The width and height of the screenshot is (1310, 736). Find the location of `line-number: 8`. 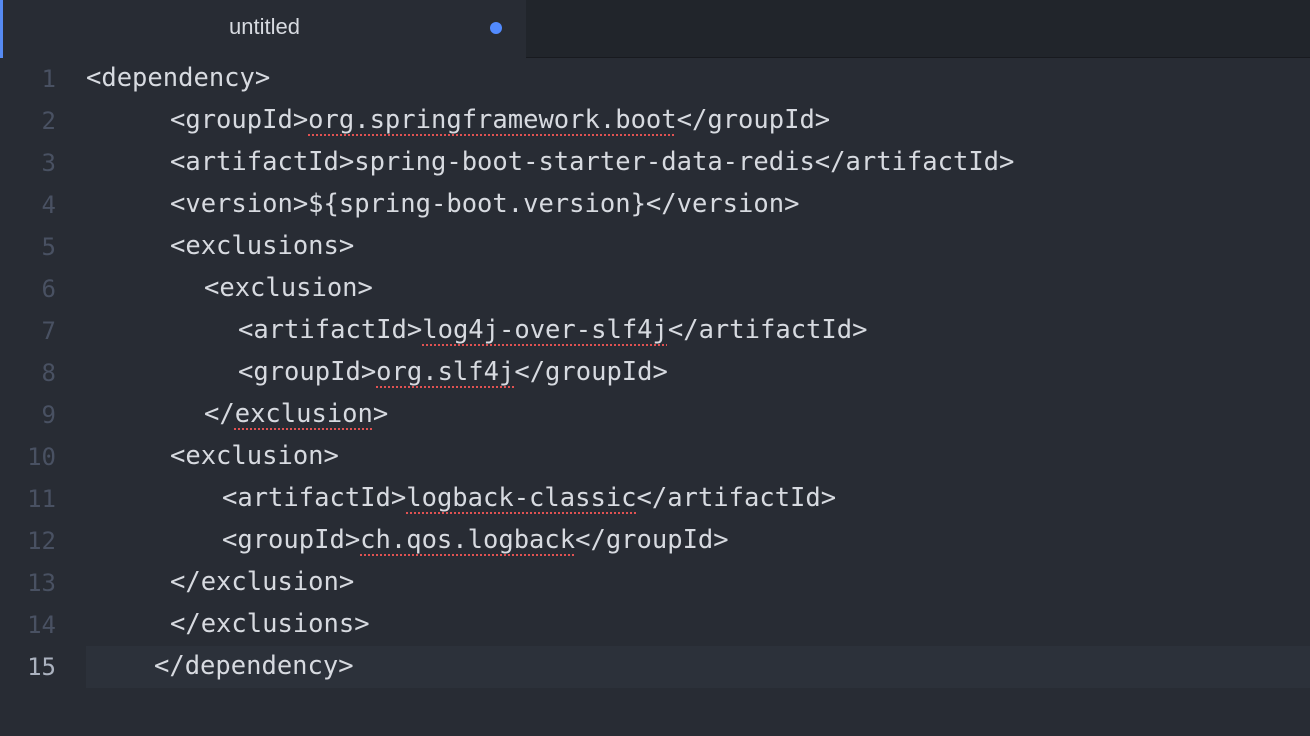

line-number: 8 is located at coordinates (48, 373).